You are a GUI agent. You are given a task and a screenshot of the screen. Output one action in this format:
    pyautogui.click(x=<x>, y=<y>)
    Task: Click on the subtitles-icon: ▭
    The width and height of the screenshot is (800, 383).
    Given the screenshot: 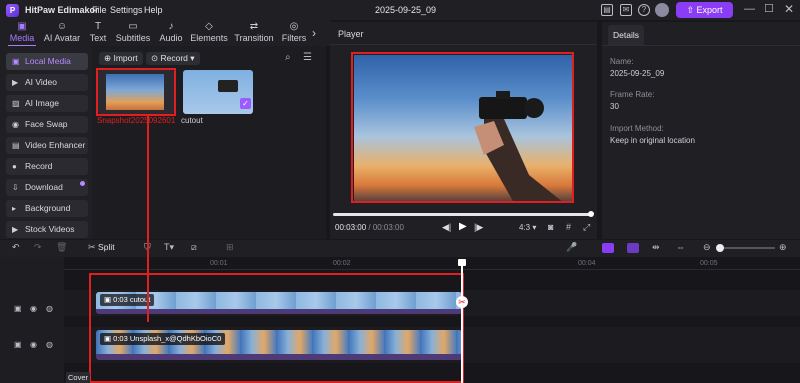 What is the action you would take?
    pyautogui.click(x=133, y=26)
    